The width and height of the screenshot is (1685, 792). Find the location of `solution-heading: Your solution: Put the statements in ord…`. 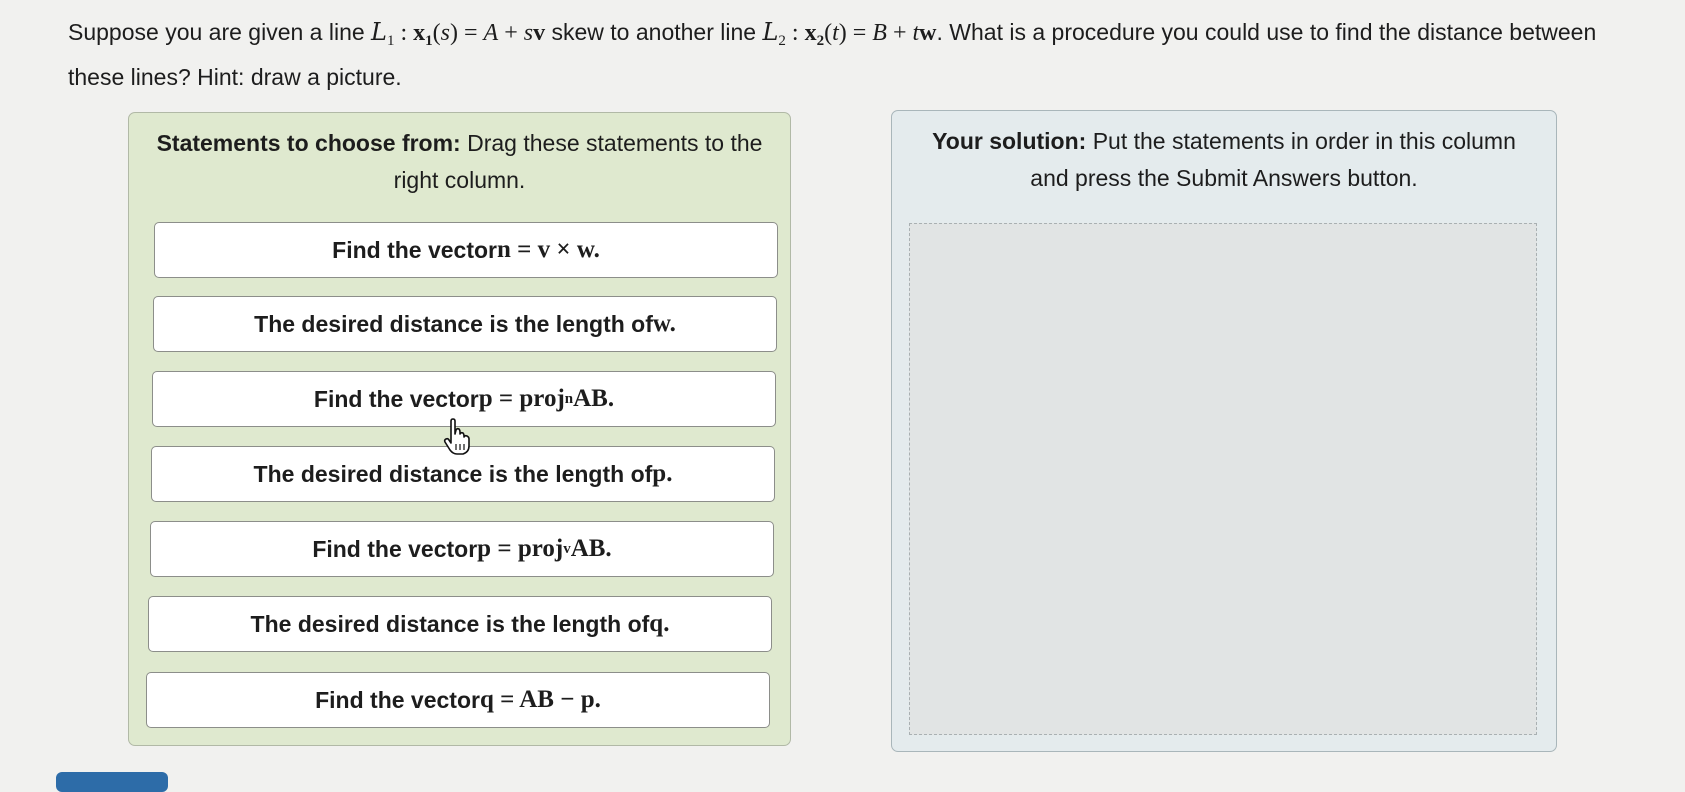

solution-heading: Your solution: Put the statements in ord… is located at coordinates (1224, 159).